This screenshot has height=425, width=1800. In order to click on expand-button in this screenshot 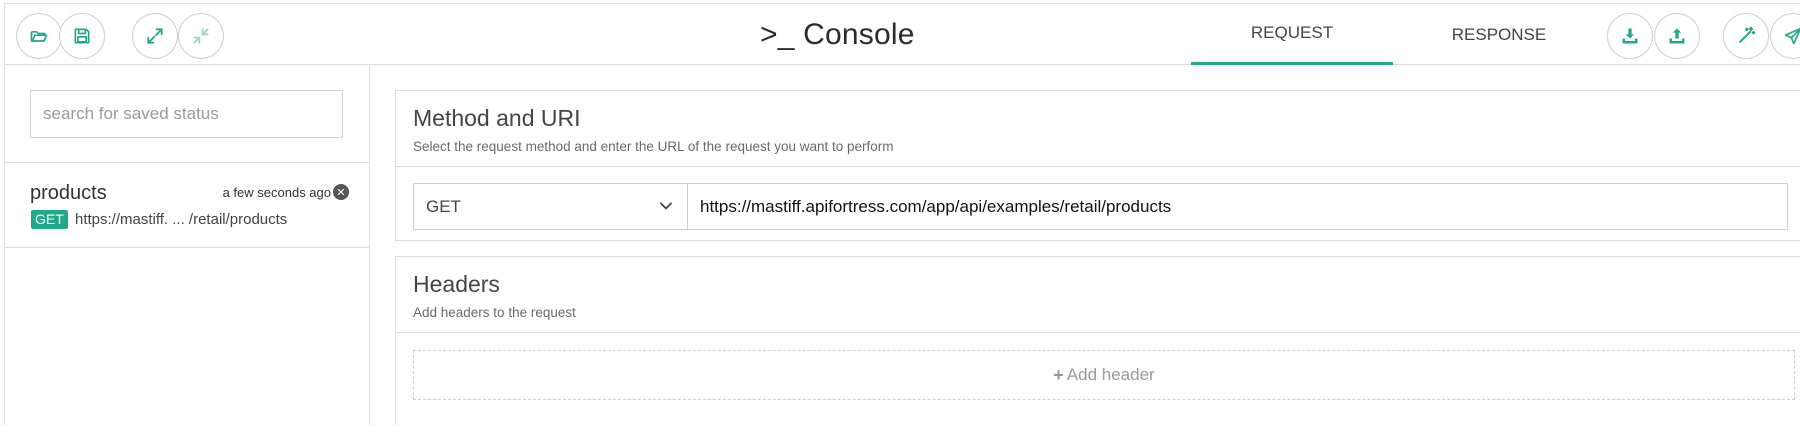, I will do `click(155, 36)`.